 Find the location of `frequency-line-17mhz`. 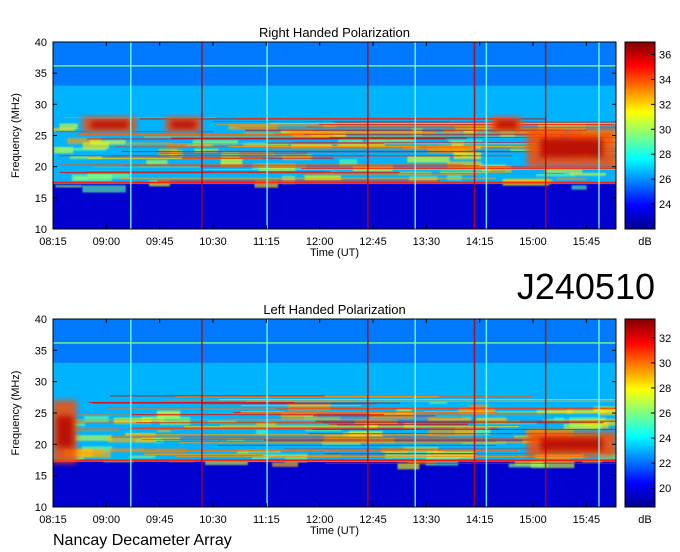

frequency-line-17mhz is located at coordinates (334, 182).